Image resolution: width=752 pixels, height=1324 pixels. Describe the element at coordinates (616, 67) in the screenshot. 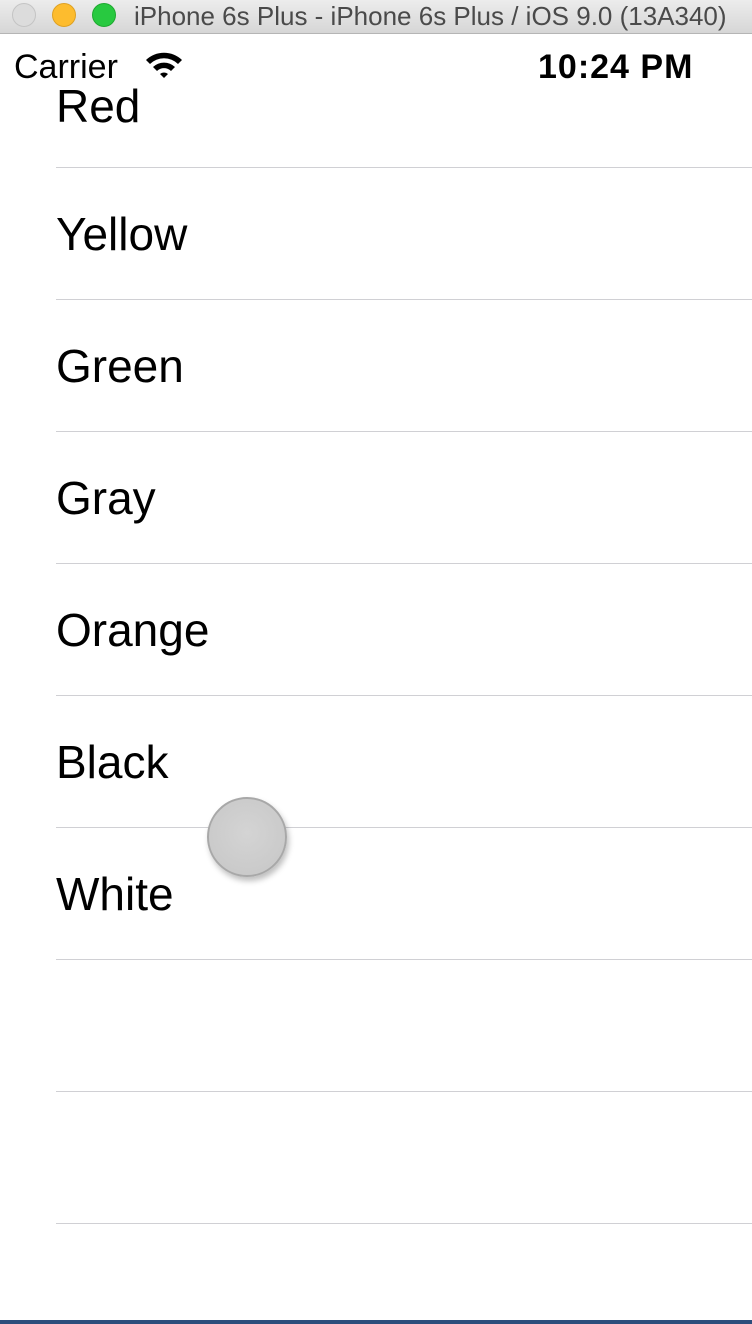

I see `status-time: 10:24 PM` at that location.